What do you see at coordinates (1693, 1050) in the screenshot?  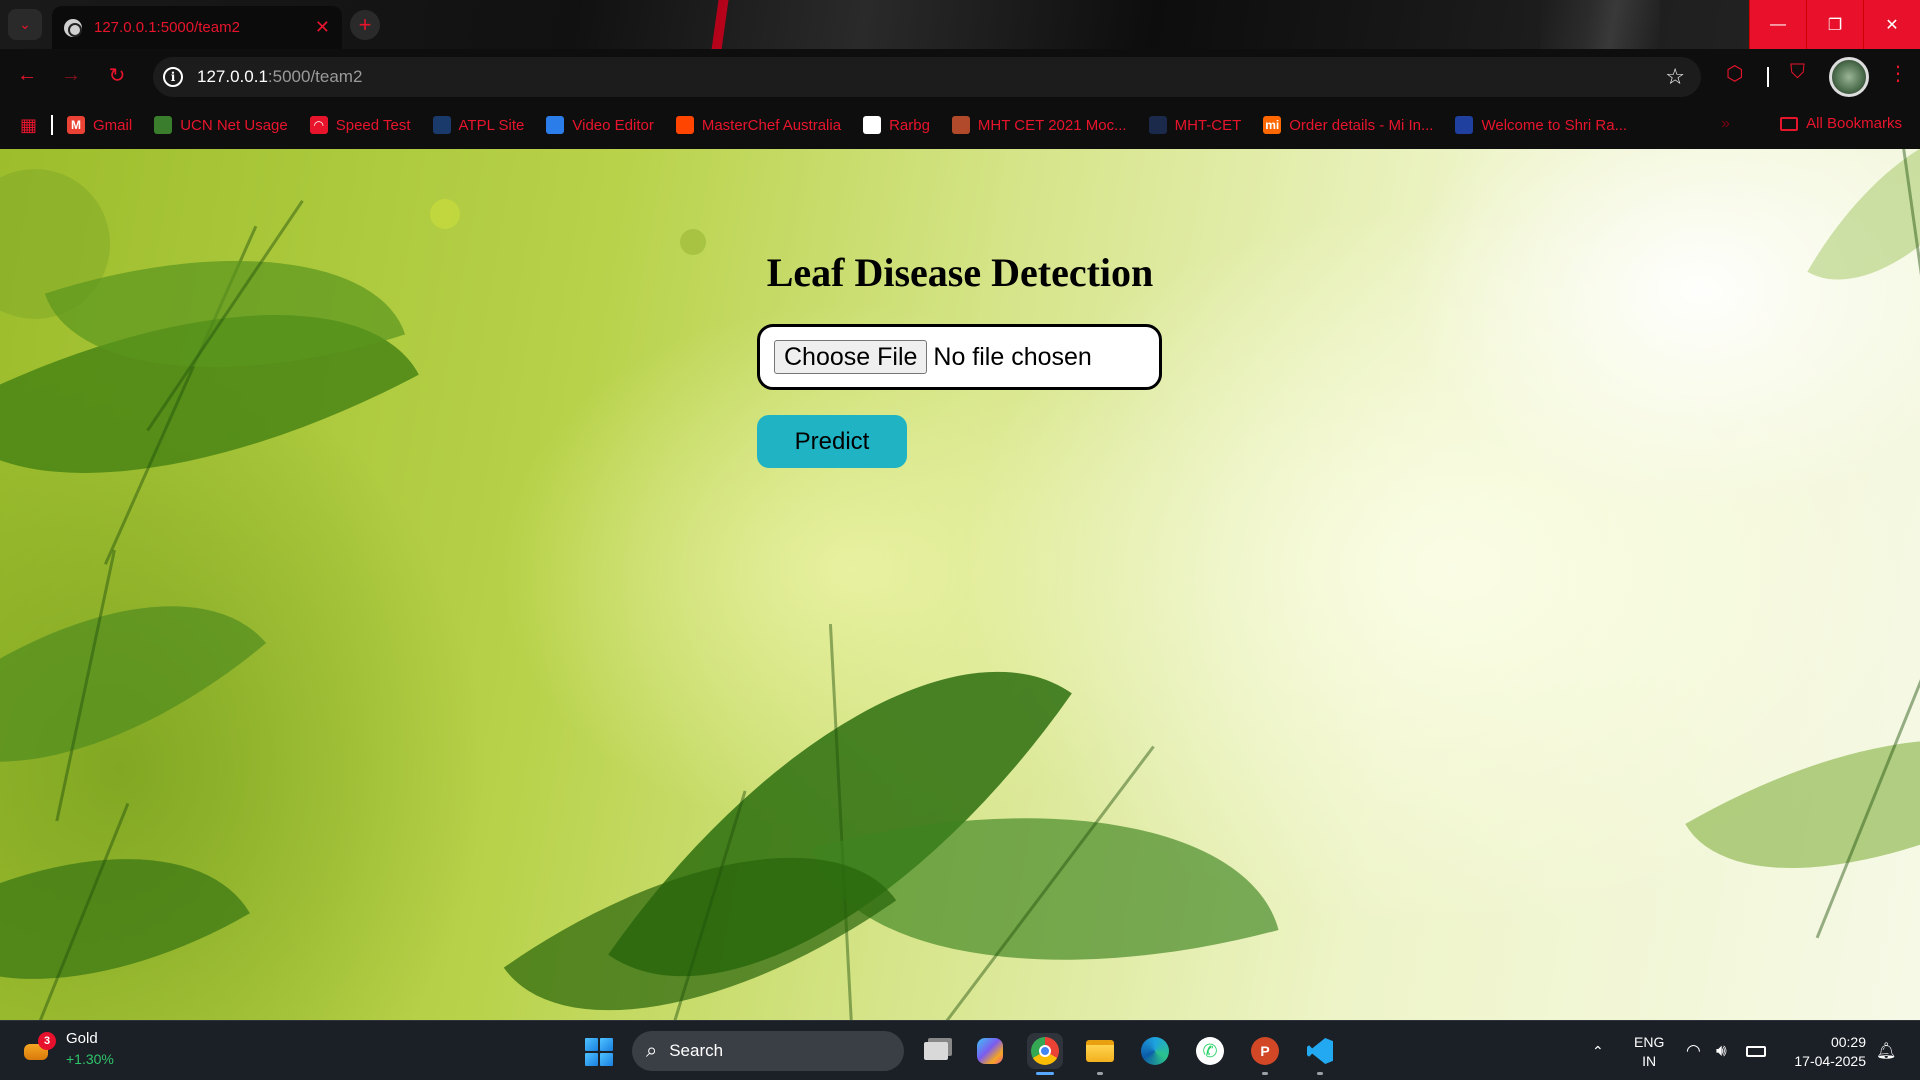 I see `wifi-icon: ◠` at bounding box center [1693, 1050].